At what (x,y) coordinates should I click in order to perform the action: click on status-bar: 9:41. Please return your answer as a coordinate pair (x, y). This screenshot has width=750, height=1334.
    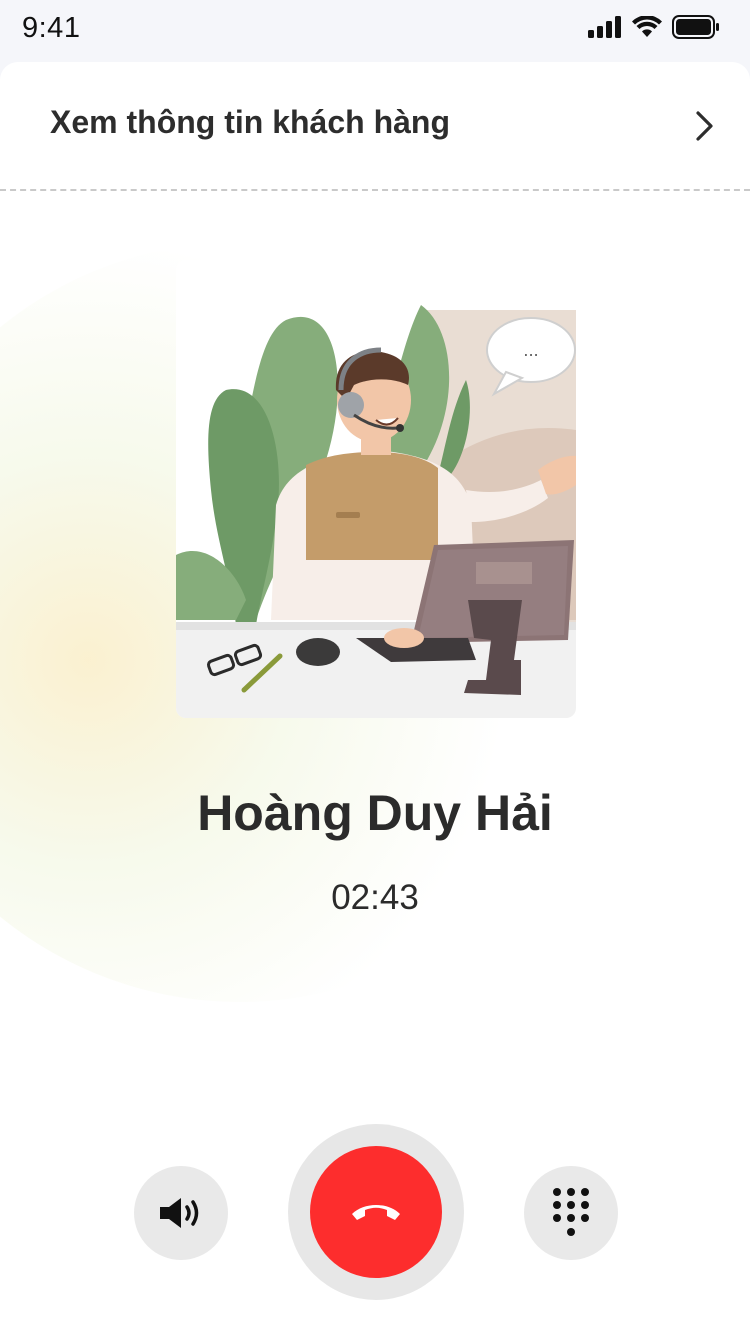
    Looking at the image, I should click on (375, 31).